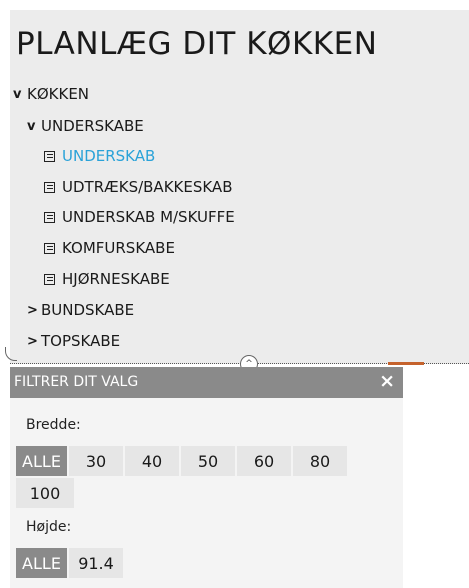 Image resolution: width=469 pixels, height=588 pixels. Describe the element at coordinates (76, 382) in the screenshot. I see `filter-title: FILTRER DIT VALG` at that location.